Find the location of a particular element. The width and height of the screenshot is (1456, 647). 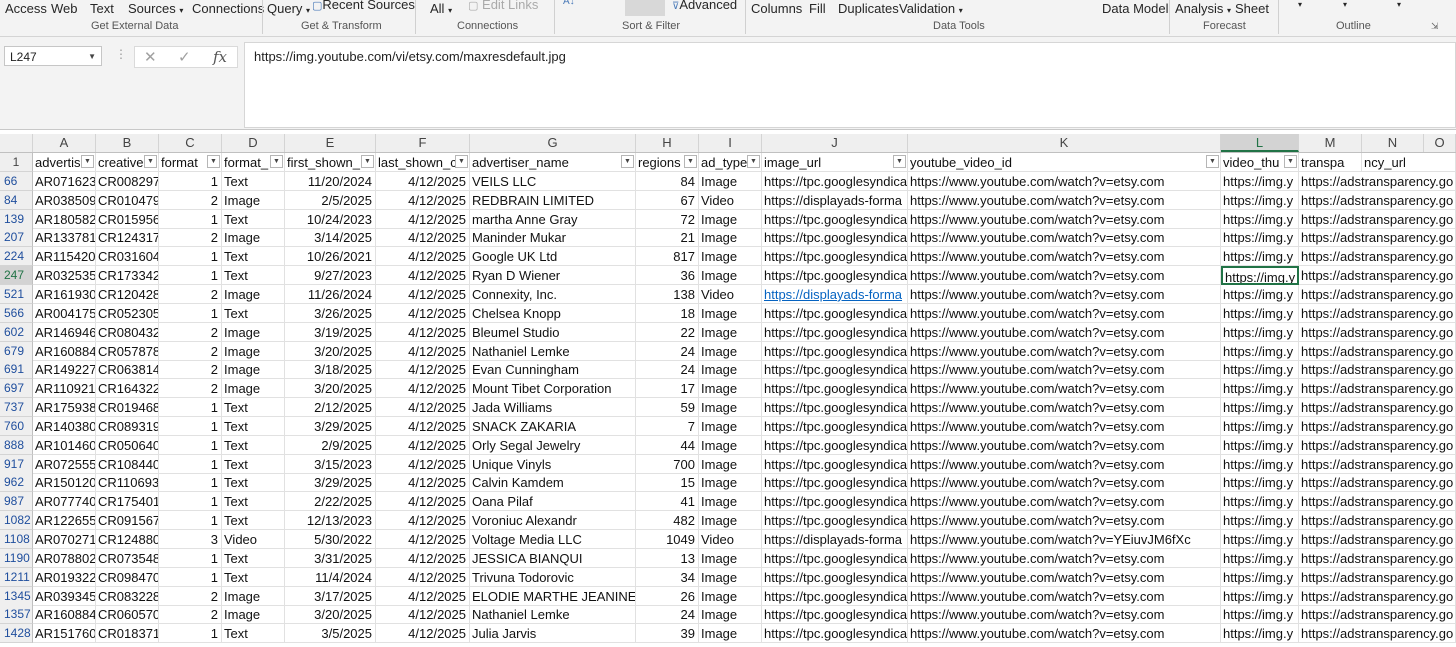

row-number: 737 is located at coordinates (16, 408).